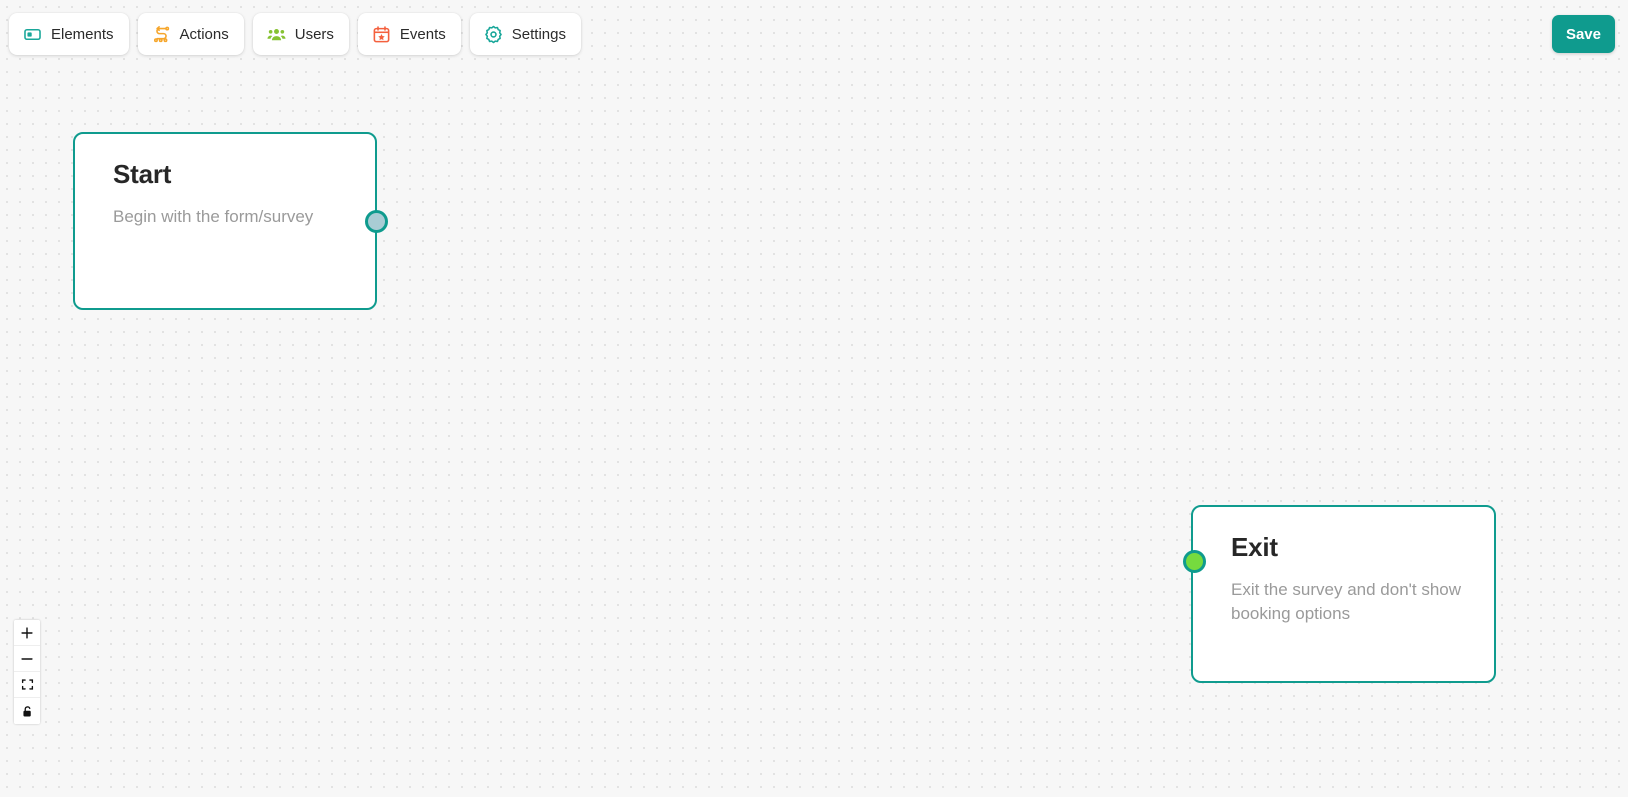 This screenshot has height=797, width=1628. I want to click on zoom-out-button, so click(27, 659).